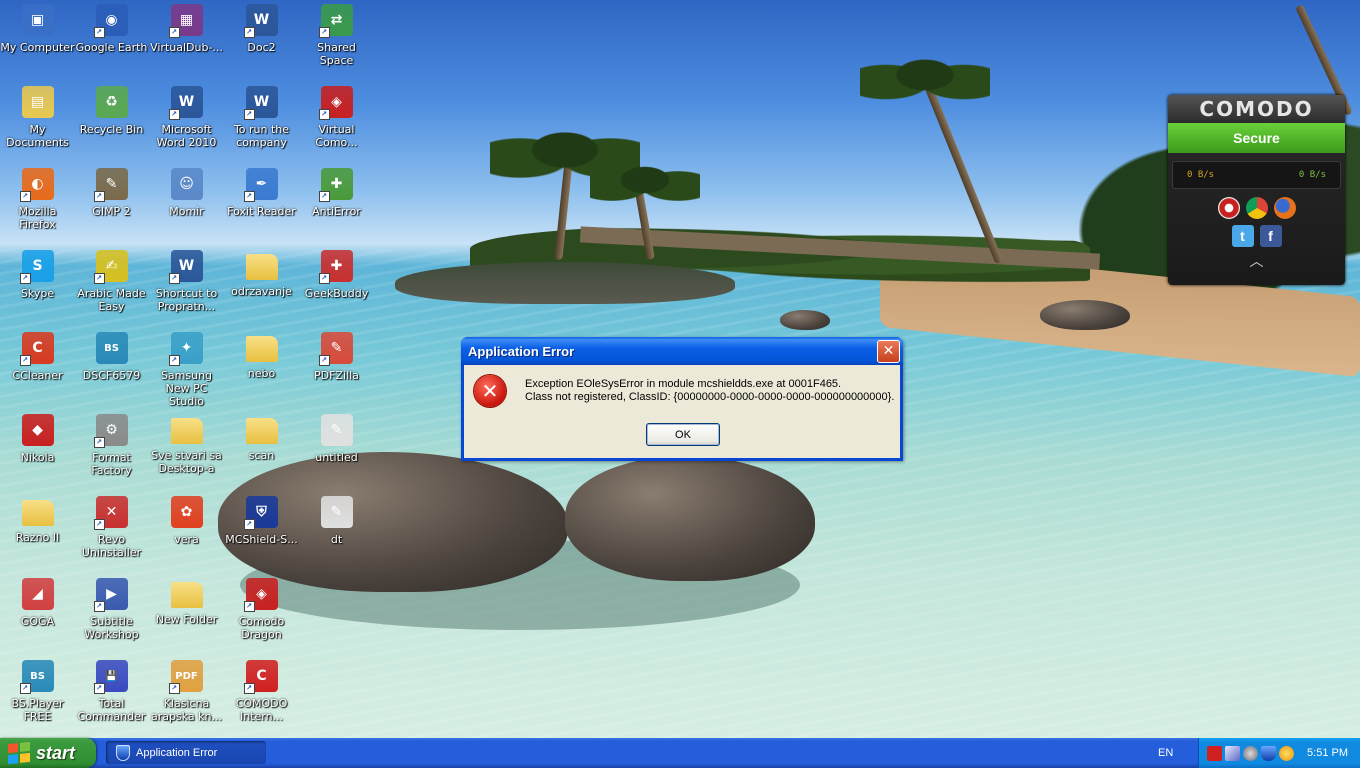 The width and height of the screenshot is (1360, 768). I want to click on desktop-icon-label: Comodo Dragon, so click(261, 628).